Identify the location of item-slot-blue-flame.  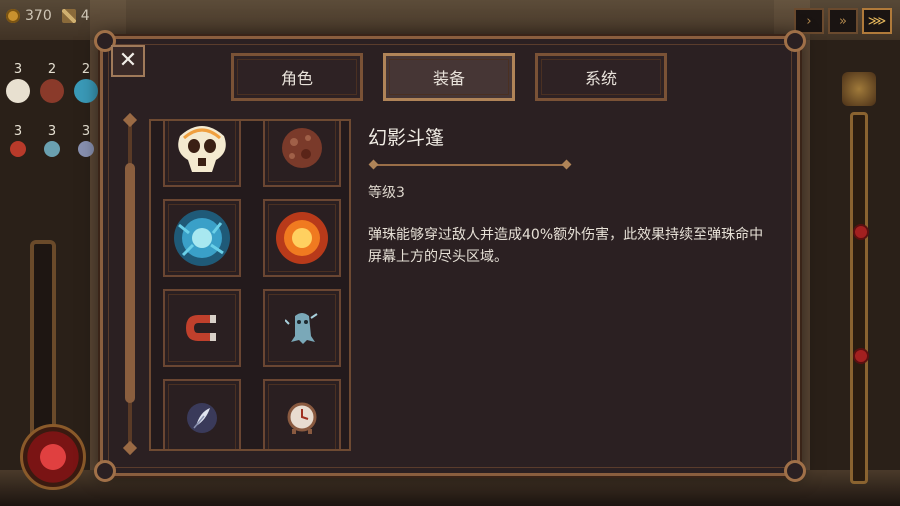
(202, 238).